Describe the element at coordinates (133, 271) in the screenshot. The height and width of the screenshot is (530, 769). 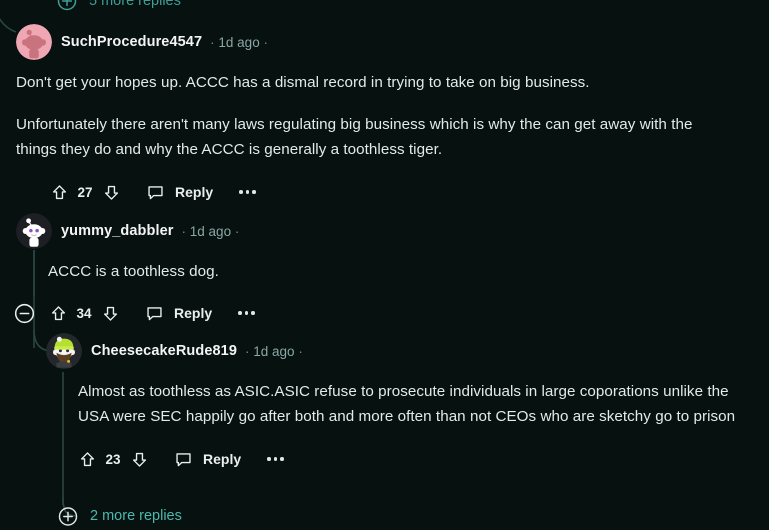
I see `comment-paragraph: ACCC is a toothless dog.` at that location.